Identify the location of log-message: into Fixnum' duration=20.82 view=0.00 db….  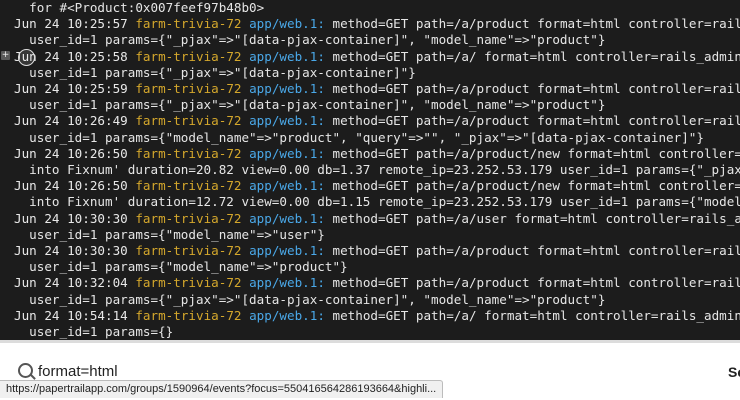
(377, 169).